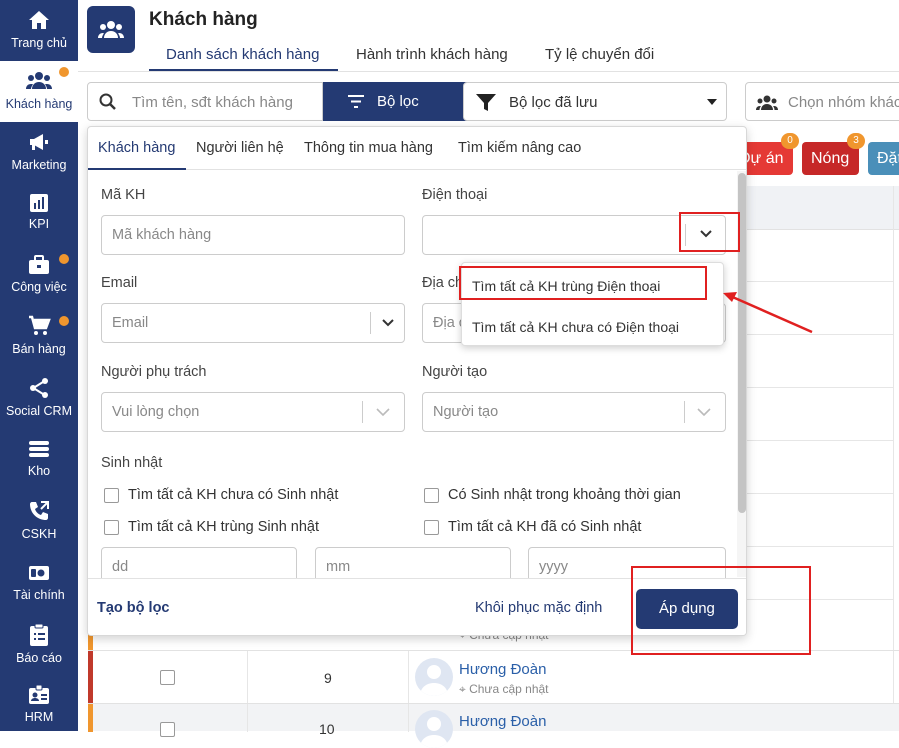 The height and width of the screenshot is (748, 899). I want to click on sidebar-item-marketing: Marketing, so click(39, 154).